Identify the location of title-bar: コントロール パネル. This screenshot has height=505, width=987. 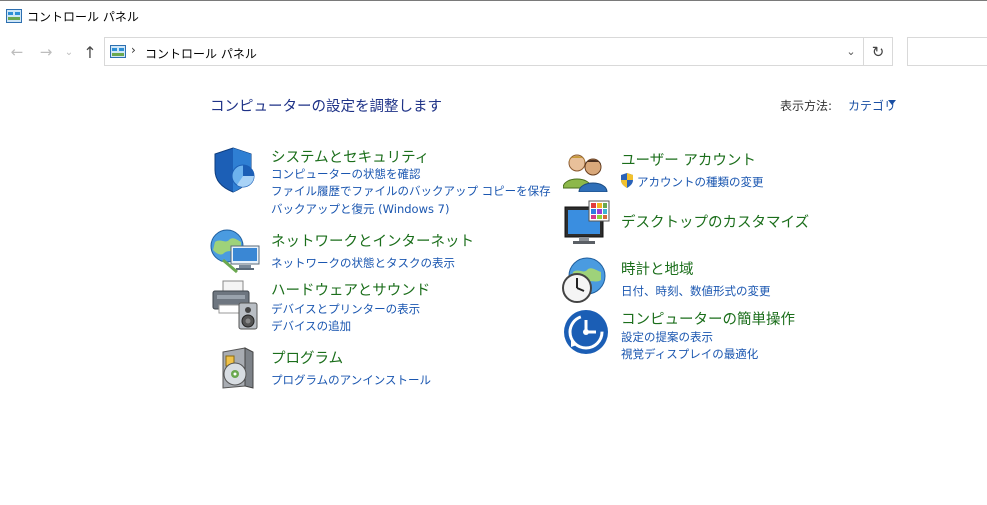
(493, 15).